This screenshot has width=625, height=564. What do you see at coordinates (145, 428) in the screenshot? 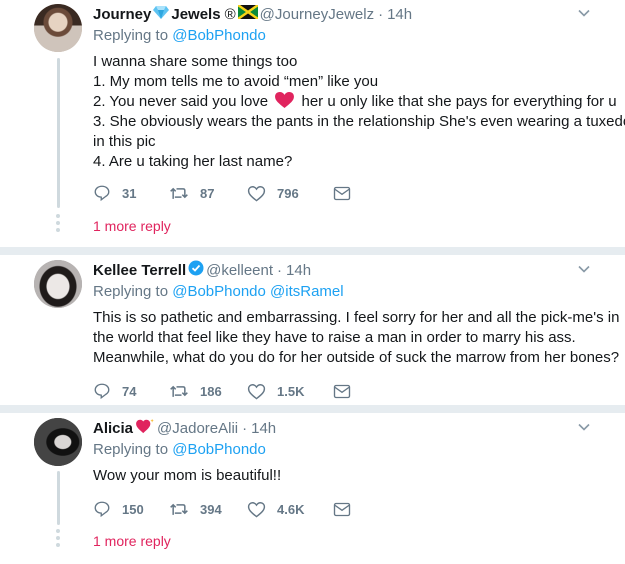
I see `sparkling-heart-icon` at bounding box center [145, 428].